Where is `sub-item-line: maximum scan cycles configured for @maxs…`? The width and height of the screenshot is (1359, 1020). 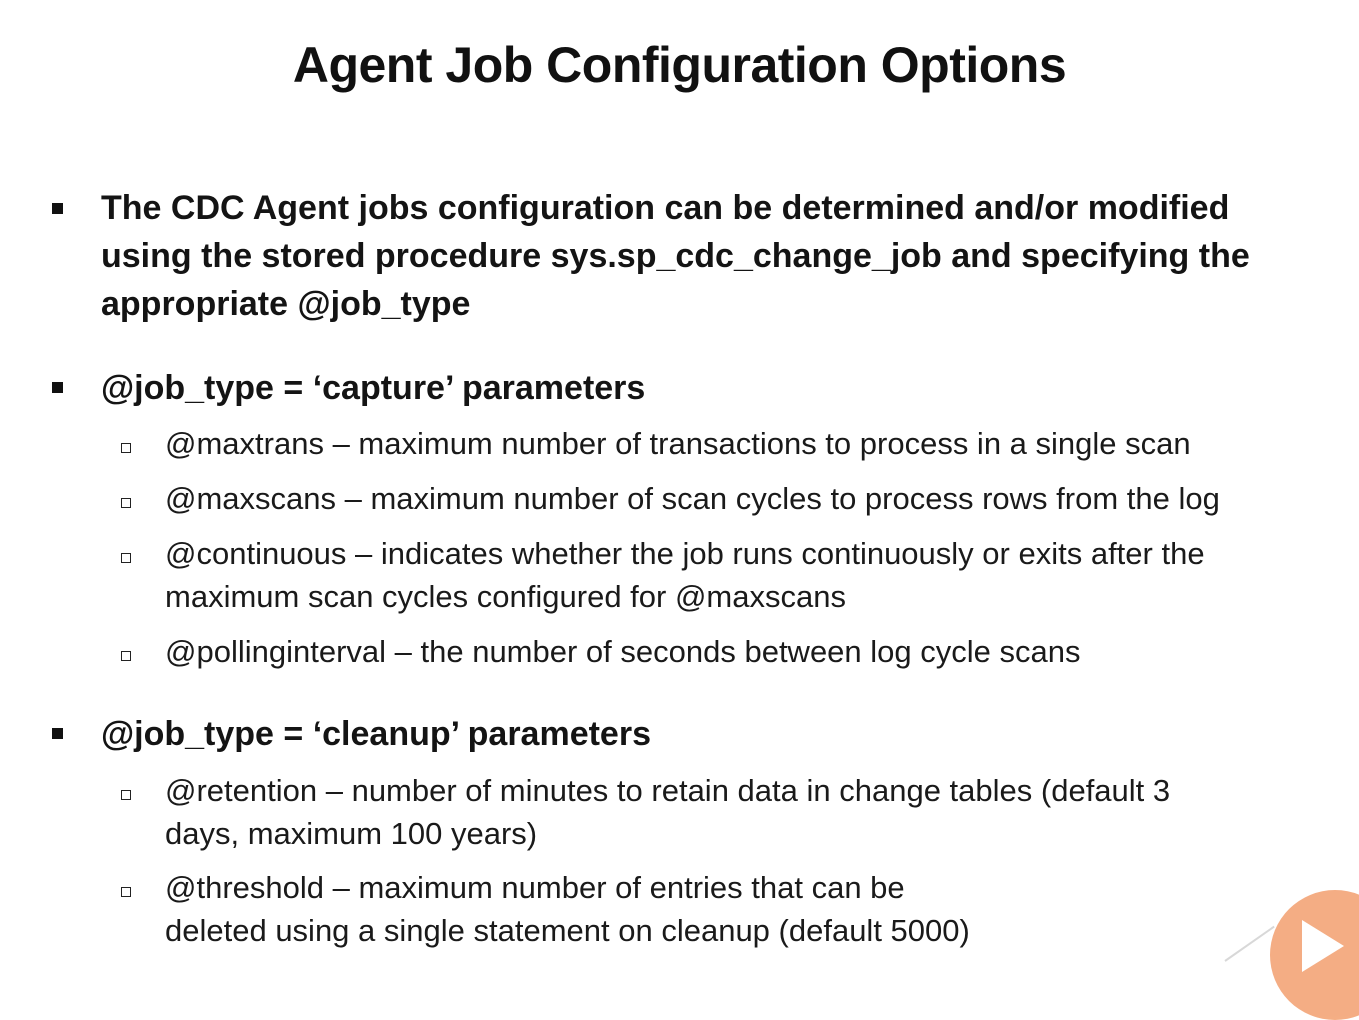 sub-item-line: maximum scan cycles configured for @maxs… is located at coordinates (505, 596).